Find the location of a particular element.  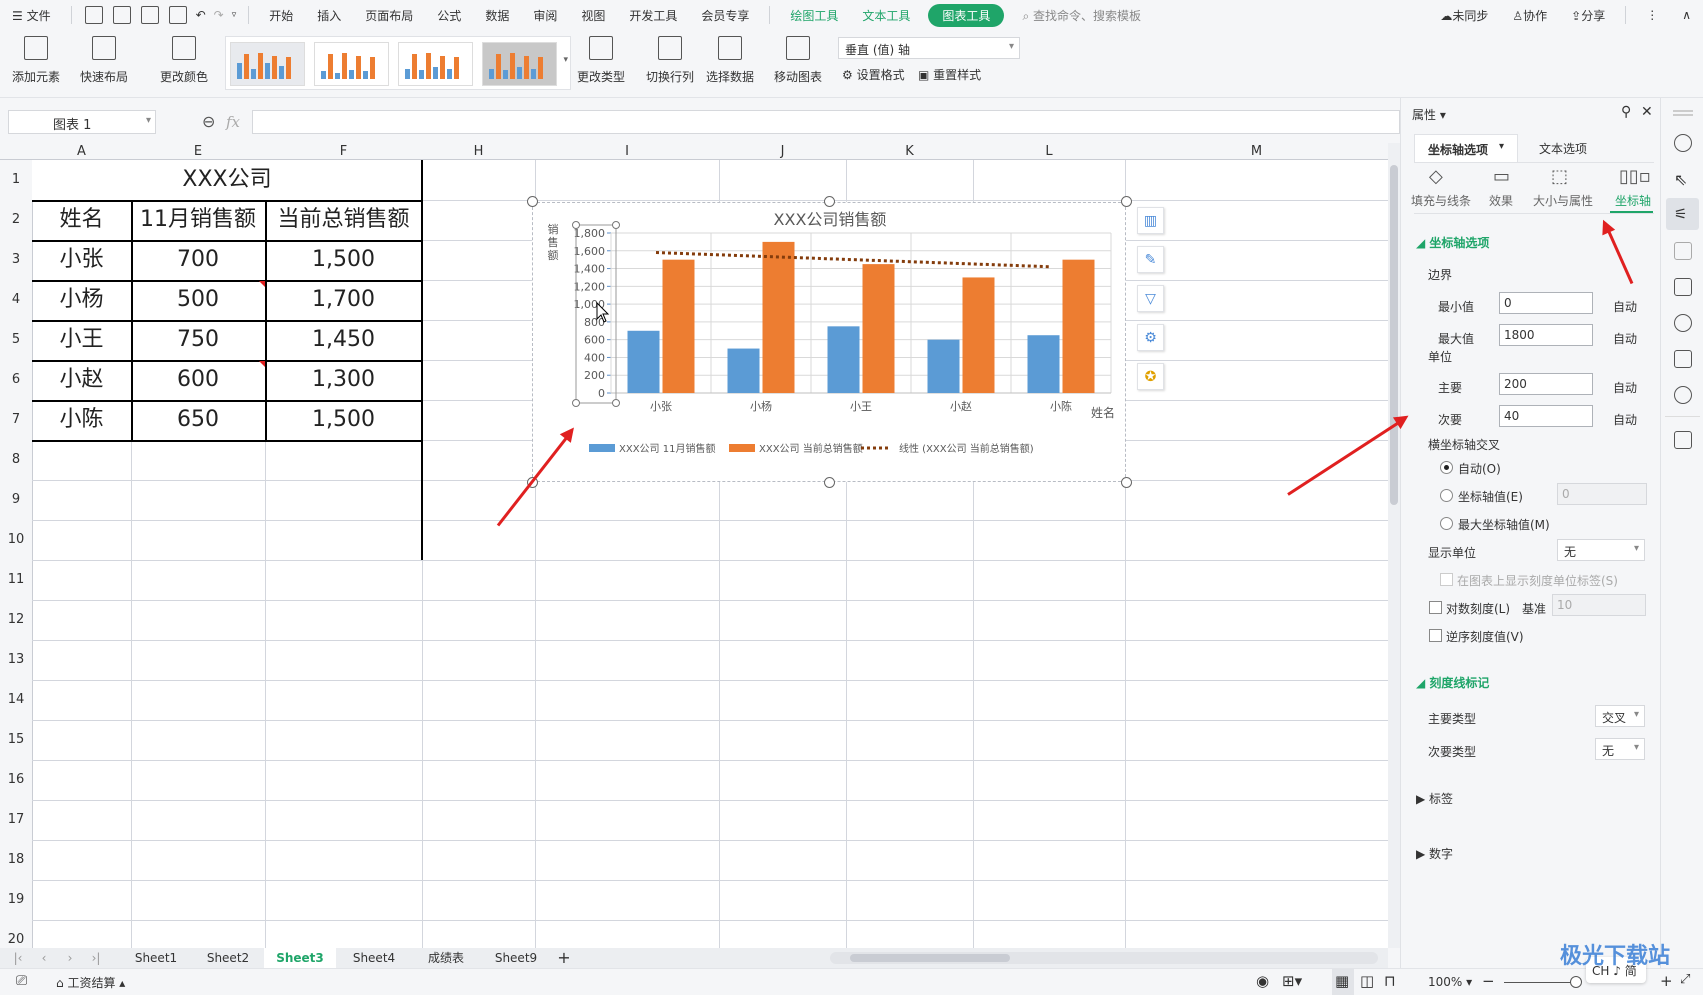

column-header-E: E is located at coordinates (198, 151).